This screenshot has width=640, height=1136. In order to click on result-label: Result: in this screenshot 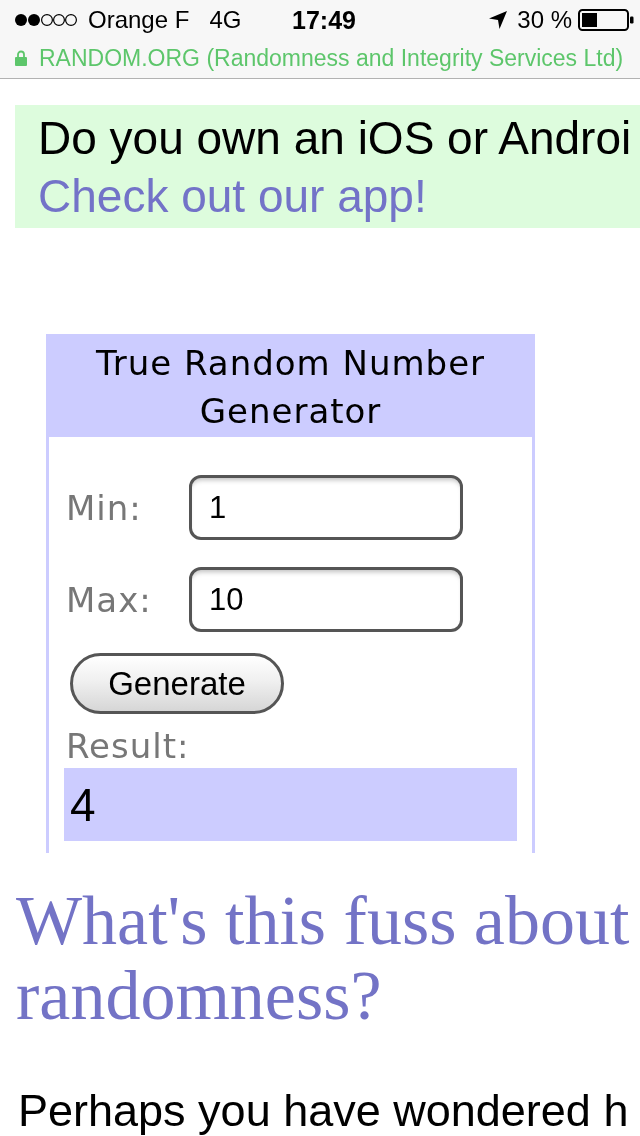, I will do `click(128, 746)`.